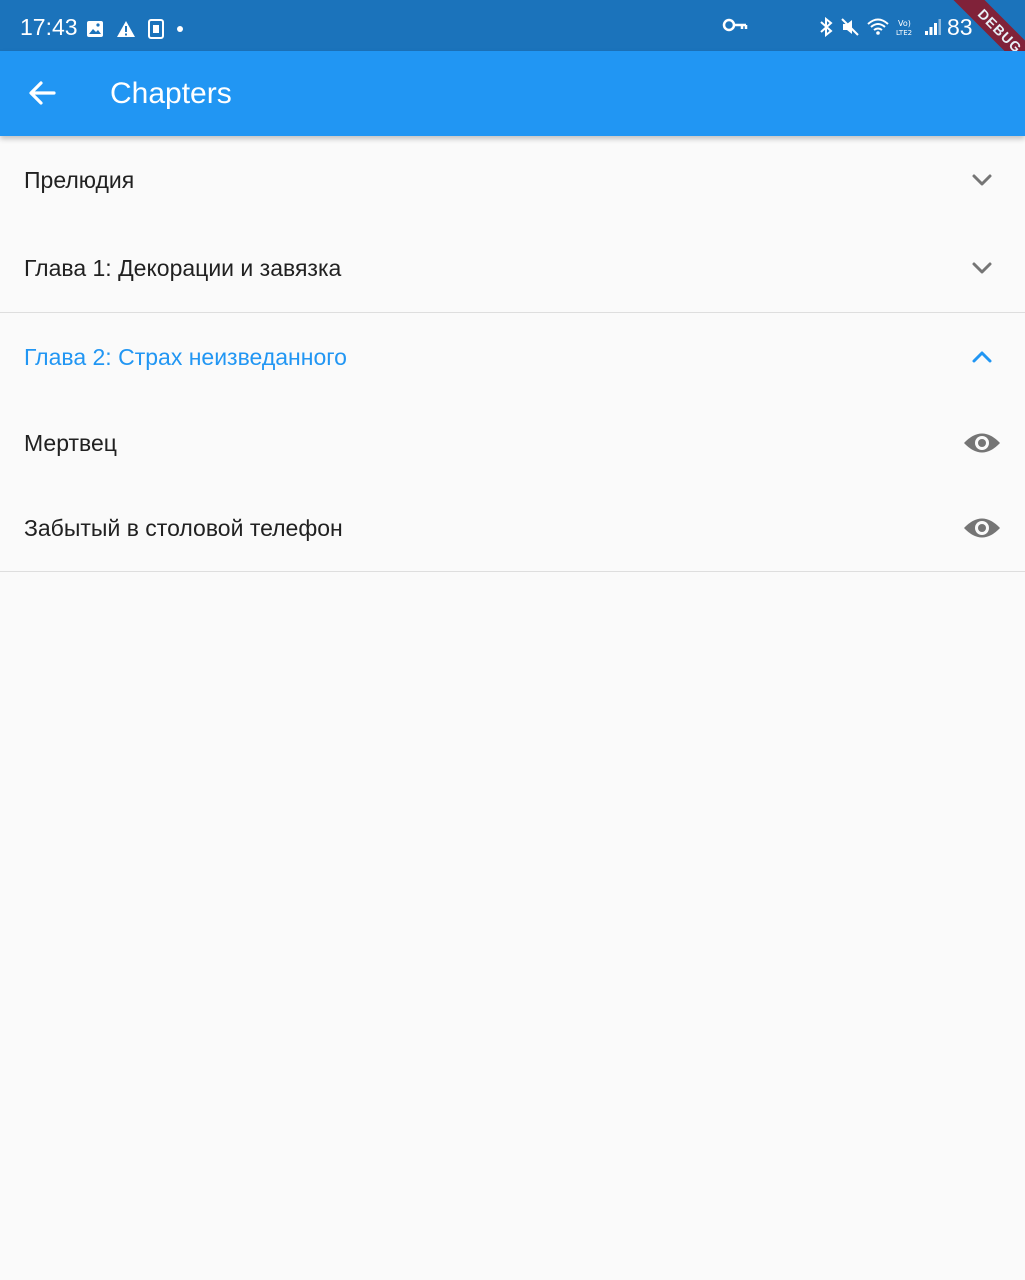  Describe the element at coordinates (126, 29) in the screenshot. I see `warning-icon` at that location.